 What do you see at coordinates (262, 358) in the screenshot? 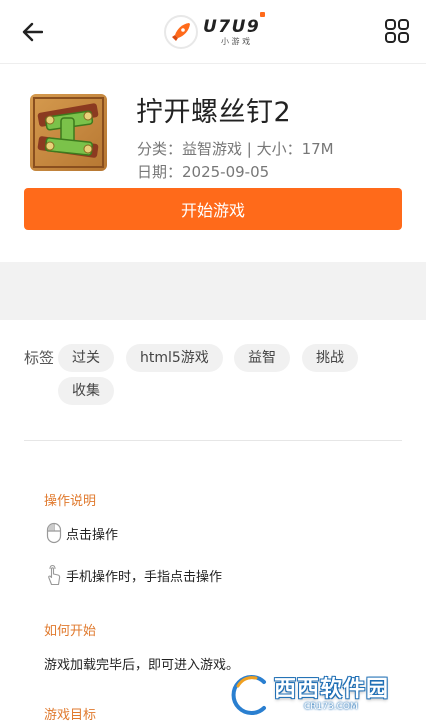
I see `tag-item: 益智` at bounding box center [262, 358].